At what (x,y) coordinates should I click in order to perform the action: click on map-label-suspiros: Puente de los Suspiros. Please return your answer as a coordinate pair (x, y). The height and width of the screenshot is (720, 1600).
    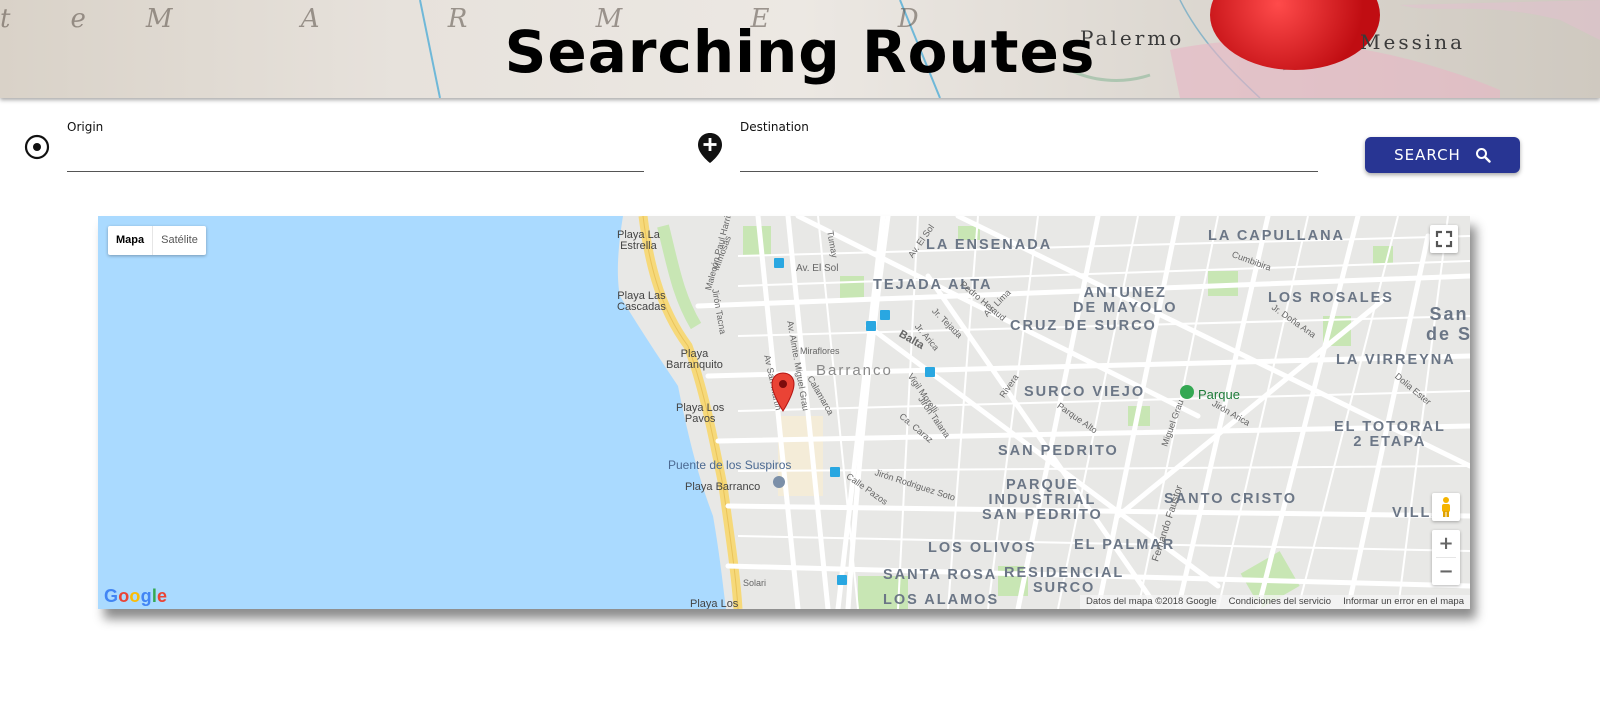
    Looking at the image, I should click on (730, 465).